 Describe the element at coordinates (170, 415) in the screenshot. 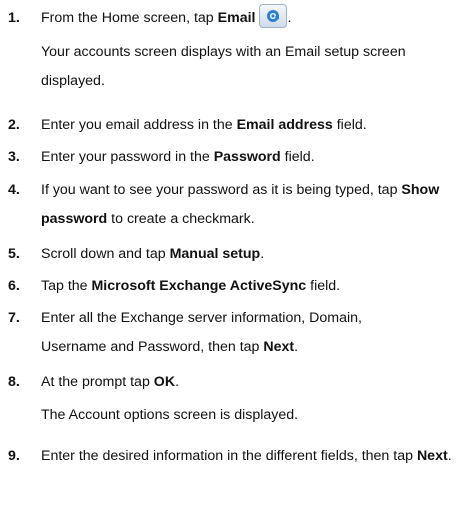

I see `step-result: The Account options screen is displayed.` at that location.